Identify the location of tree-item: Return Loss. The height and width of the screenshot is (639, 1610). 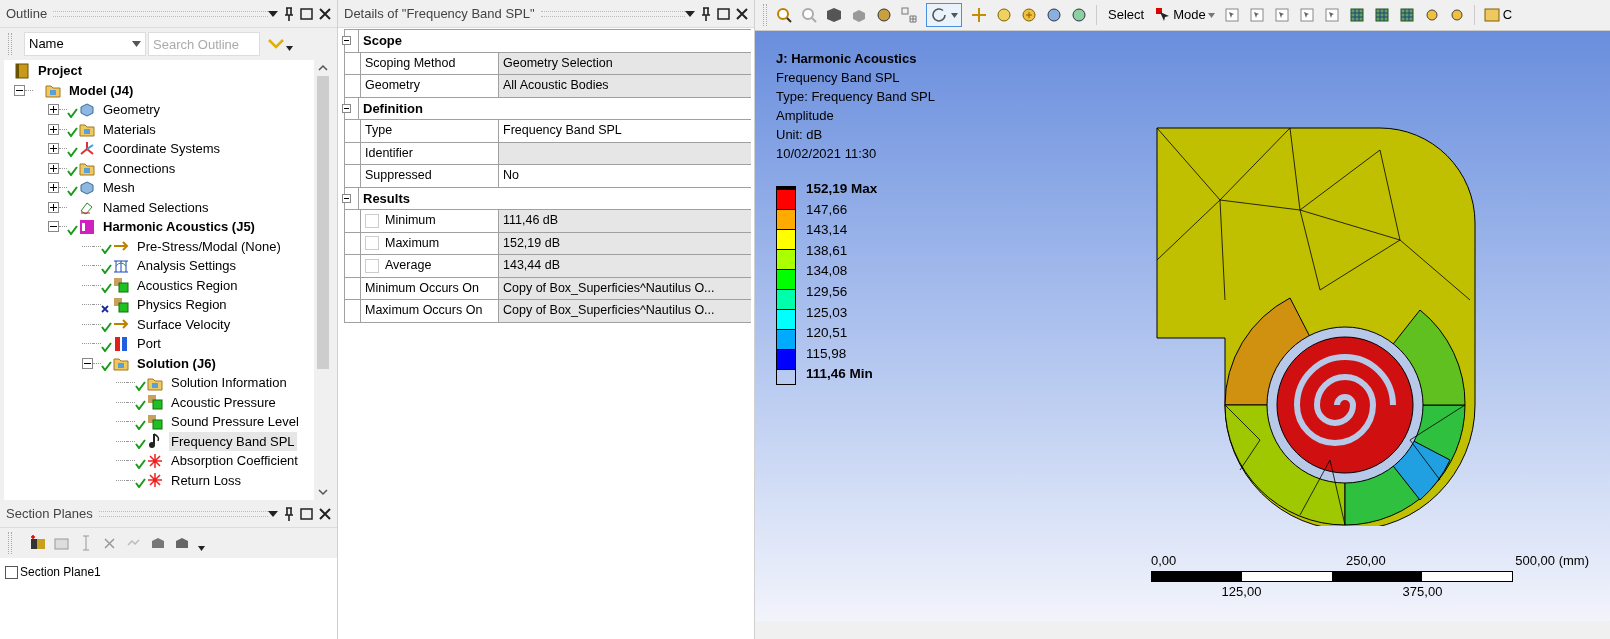
(206, 480).